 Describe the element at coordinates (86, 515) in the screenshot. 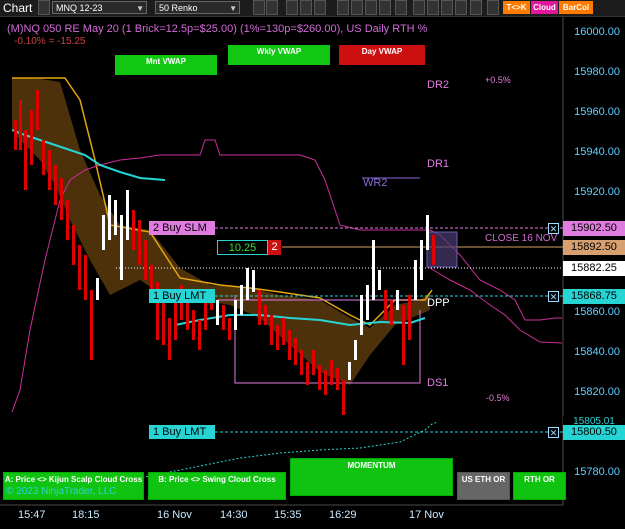

I see `x-axis-label: 18:15` at that location.